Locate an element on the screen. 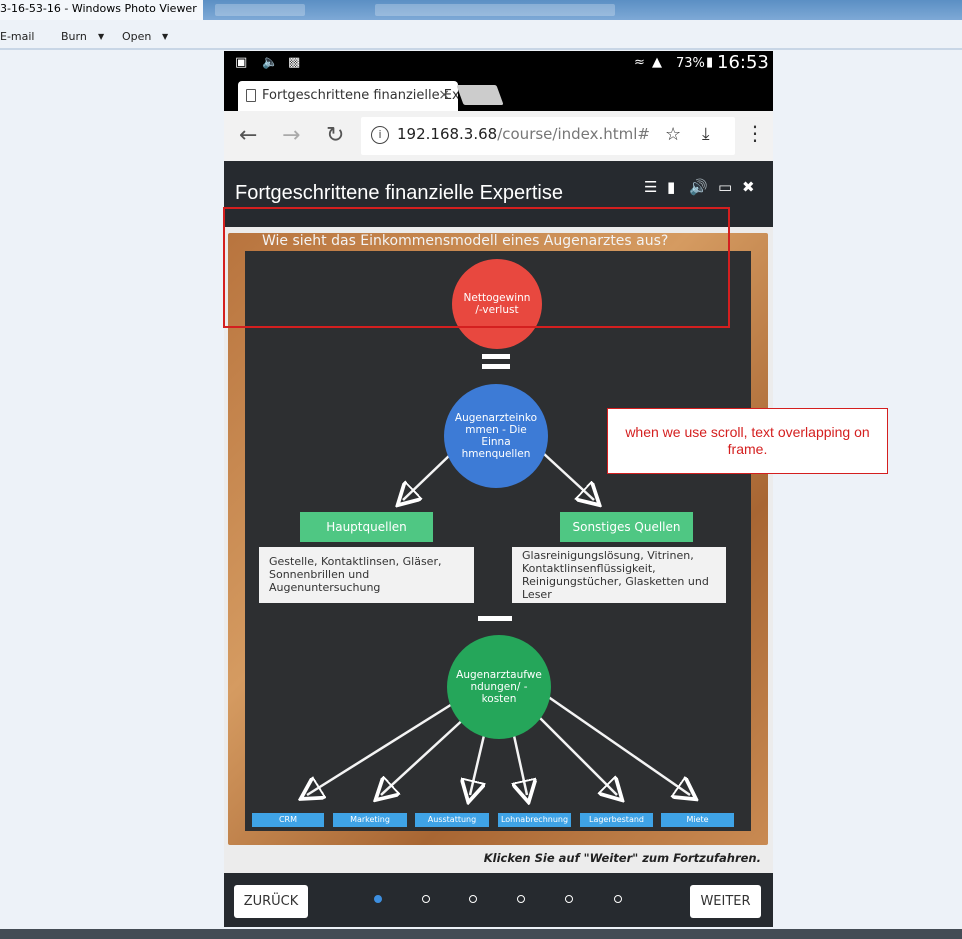 This screenshot has height=939, width=962. open-dropdown-icon: ▼ is located at coordinates (165, 36).